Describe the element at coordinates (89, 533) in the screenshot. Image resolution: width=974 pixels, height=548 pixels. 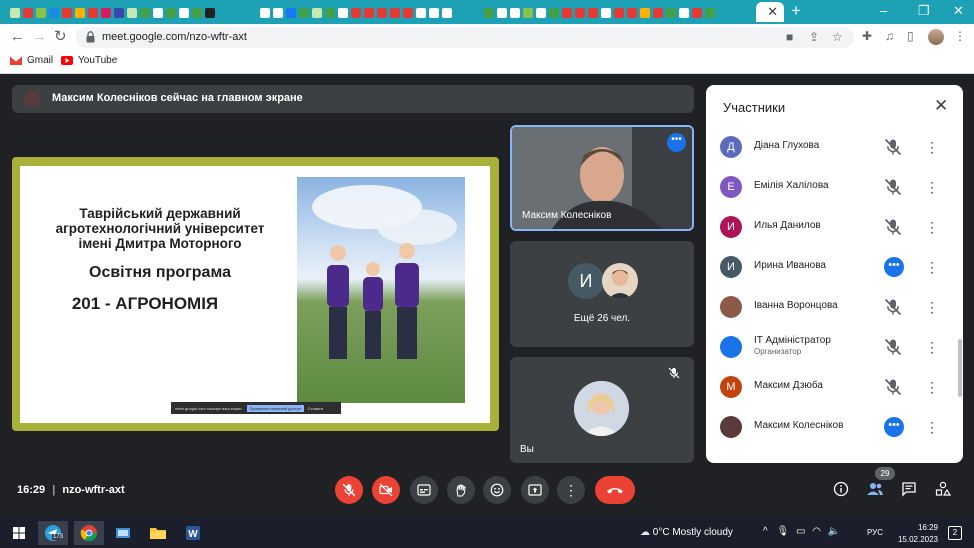
I see `taskbar-chrome` at that location.